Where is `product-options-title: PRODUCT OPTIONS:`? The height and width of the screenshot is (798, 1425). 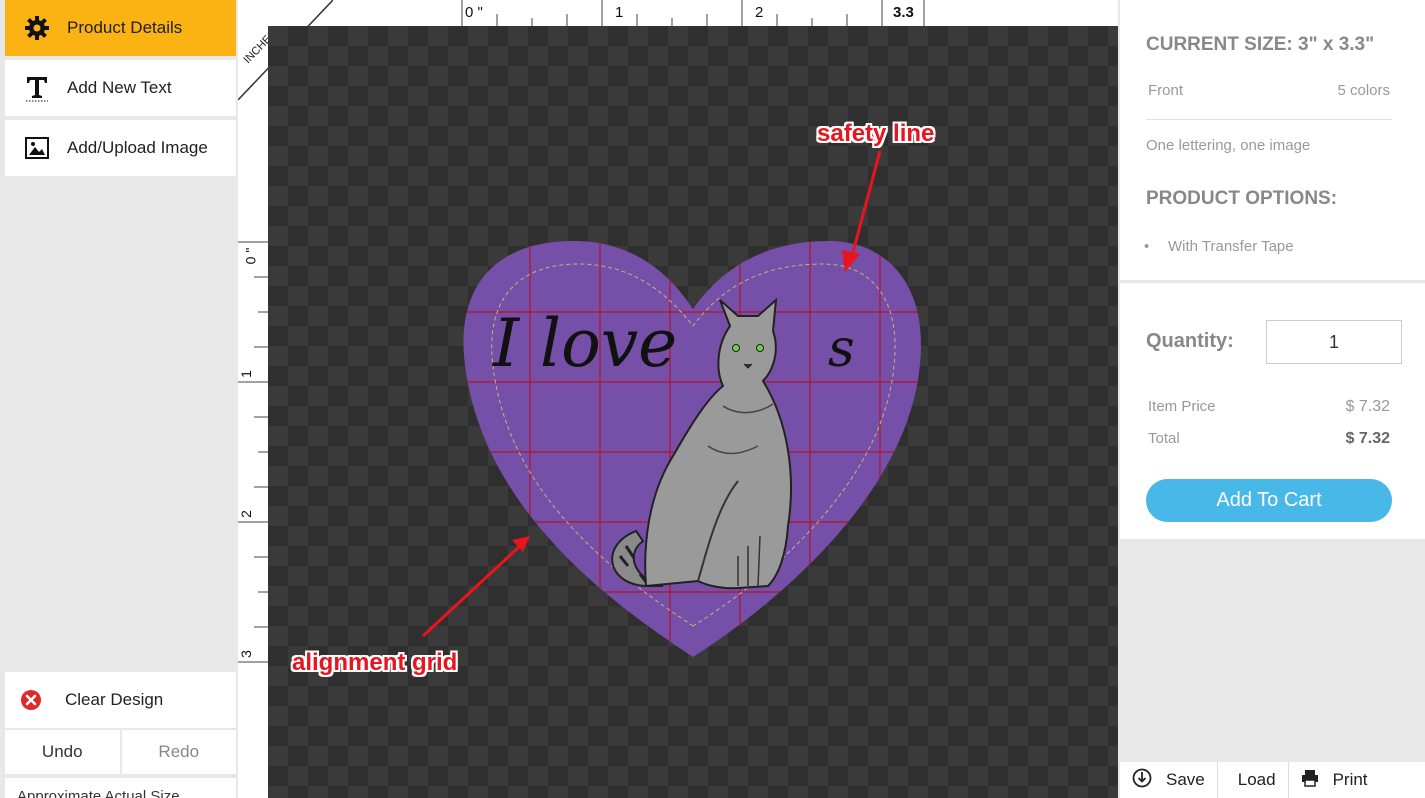 product-options-title: PRODUCT OPTIONS: is located at coordinates (1242, 198).